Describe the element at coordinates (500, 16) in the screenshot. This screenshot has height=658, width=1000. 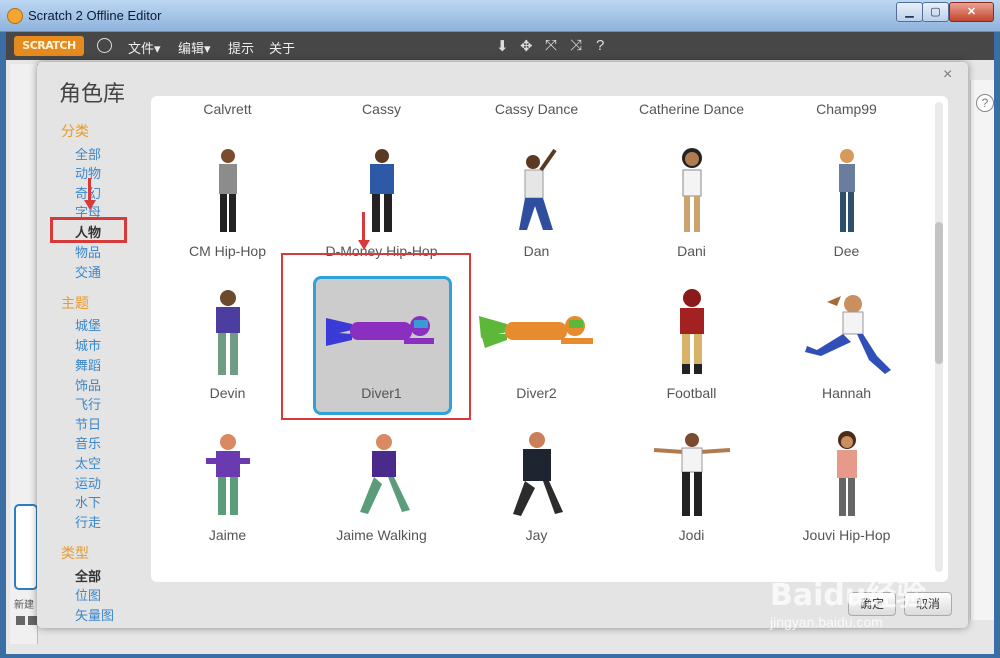
I see `window-titlebar: Scratch 2 Offline Editor ▁ ▢ ✕` at that location.